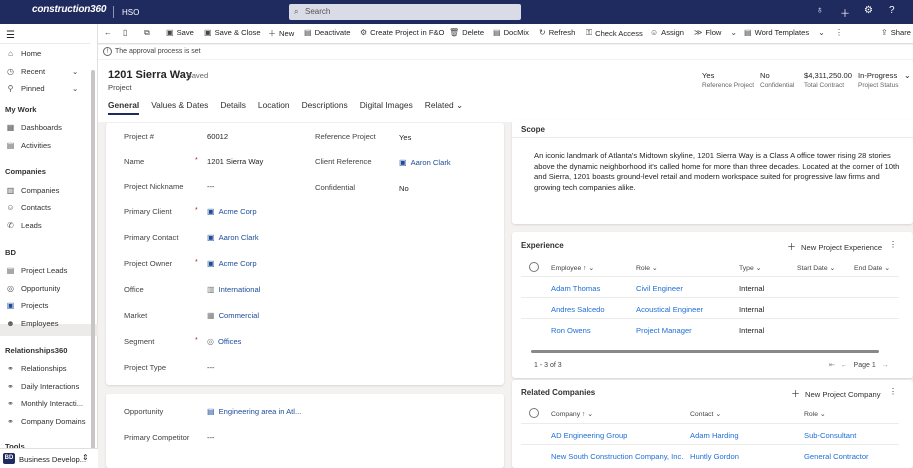 This screenshot has width=913, height=468. I want to click on back-button: ←, so click(108, 32).